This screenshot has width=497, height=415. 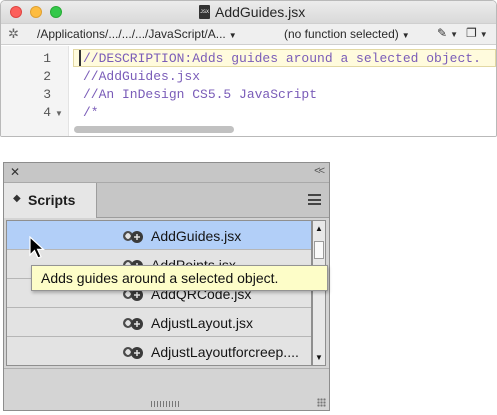 I want to click on mouse-pointer-icon, so click(x=37, y=247).